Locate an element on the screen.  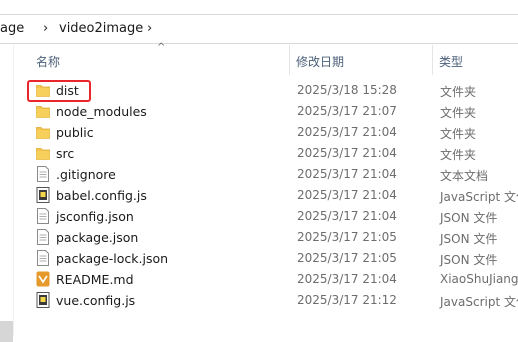
column-header: ^ 名称 修改日期 类型 is located at coordinates (266, 58).